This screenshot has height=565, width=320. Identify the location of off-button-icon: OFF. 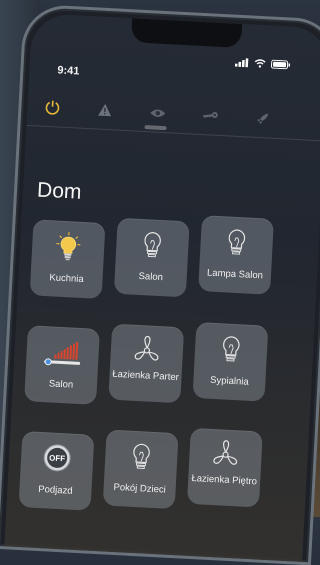
(57, 458).